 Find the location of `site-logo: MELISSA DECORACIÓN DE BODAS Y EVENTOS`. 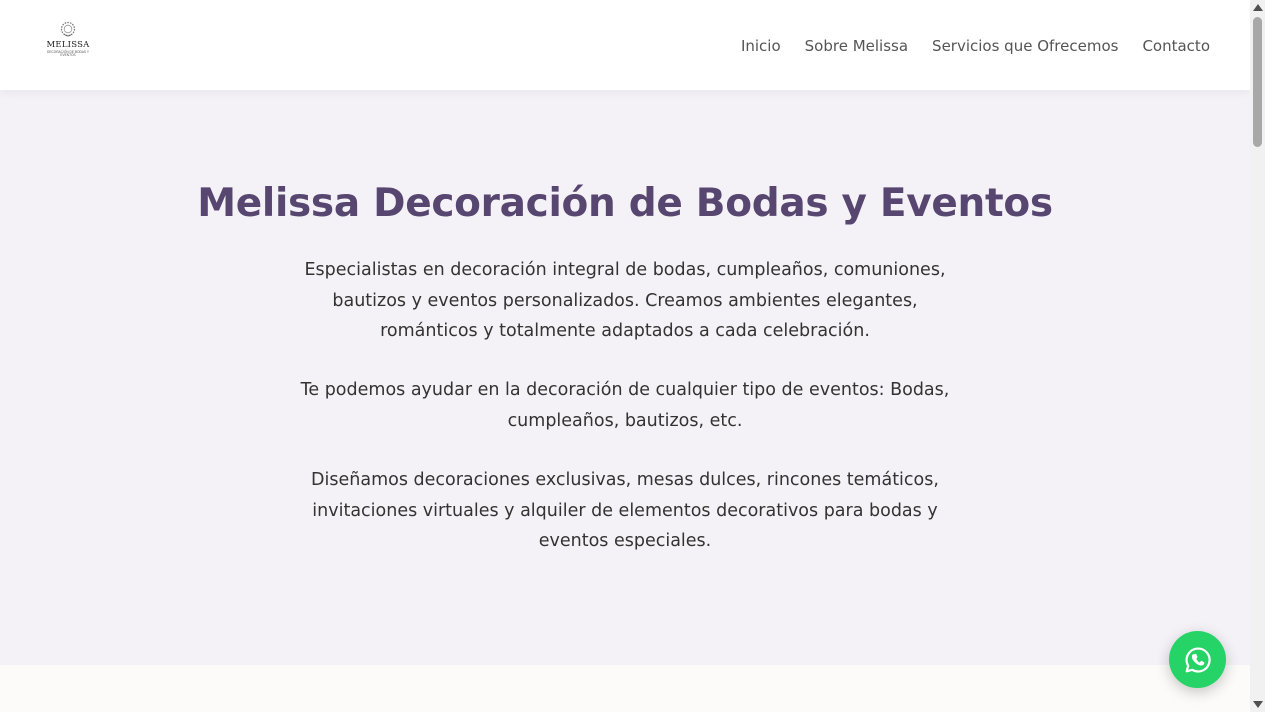

site-logo: MELISSA DECORACIÓN DE BODAS Y EVENTOS is located at coordinates (68, 43).